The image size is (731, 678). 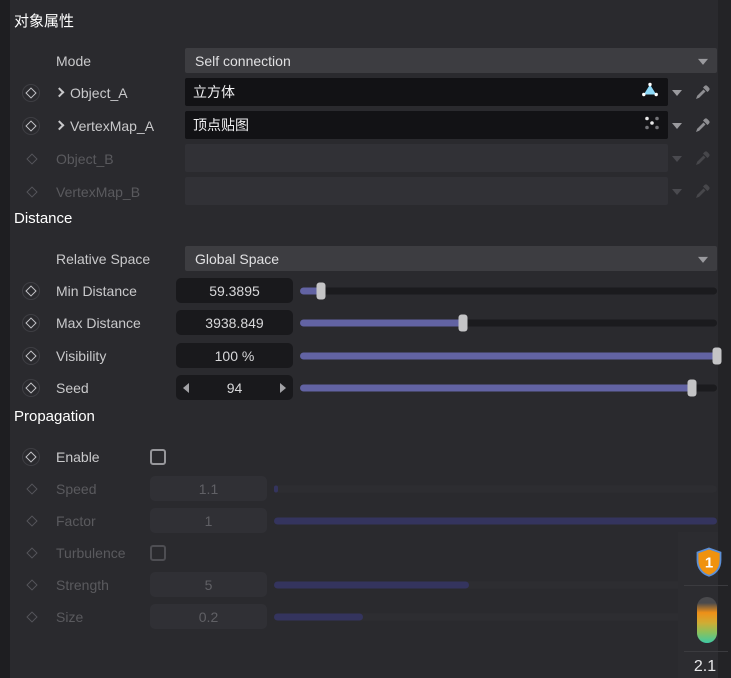 I want to click on object-a-link-field: 立方体, so click(x=426, y=92).